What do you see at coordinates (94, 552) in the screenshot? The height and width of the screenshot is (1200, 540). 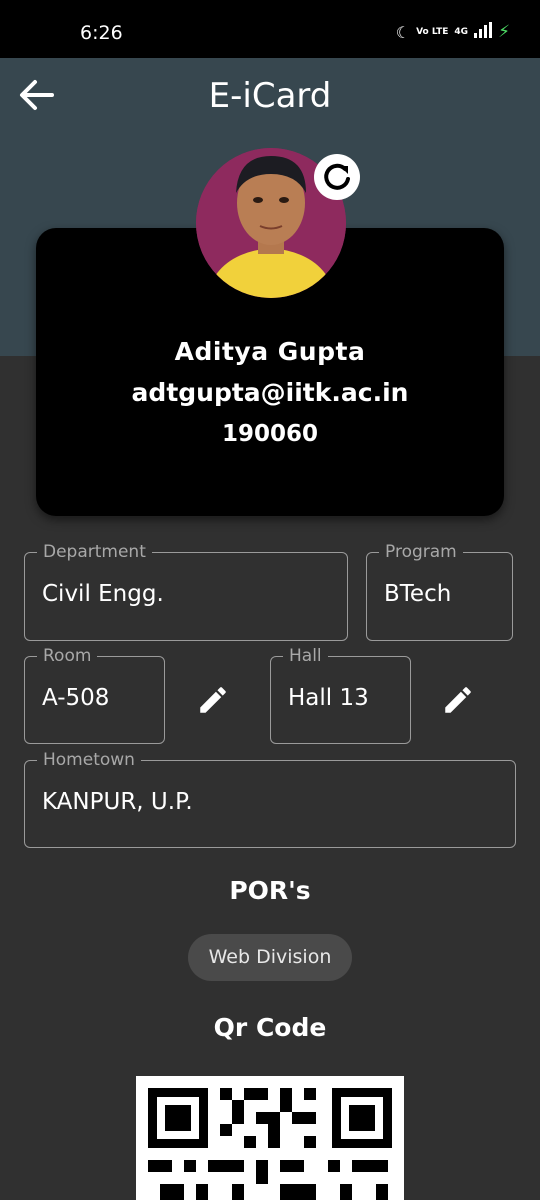 I see `department-label: Department` at bounding box center [94, 552].